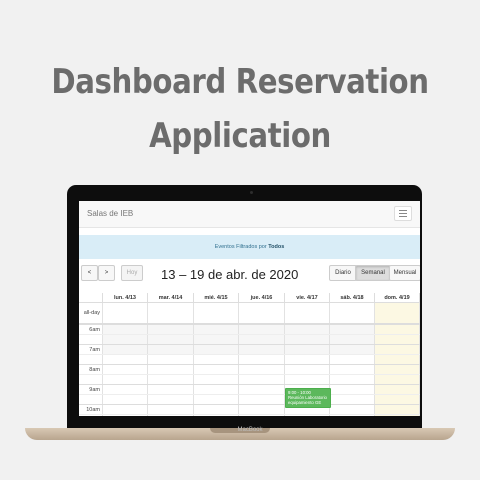 This screenshot has height=480, width=480. What do you see at coordinates (91, 313) in the screenshot?
I see `allday-label: all-day` at bounding box center [91, 313].